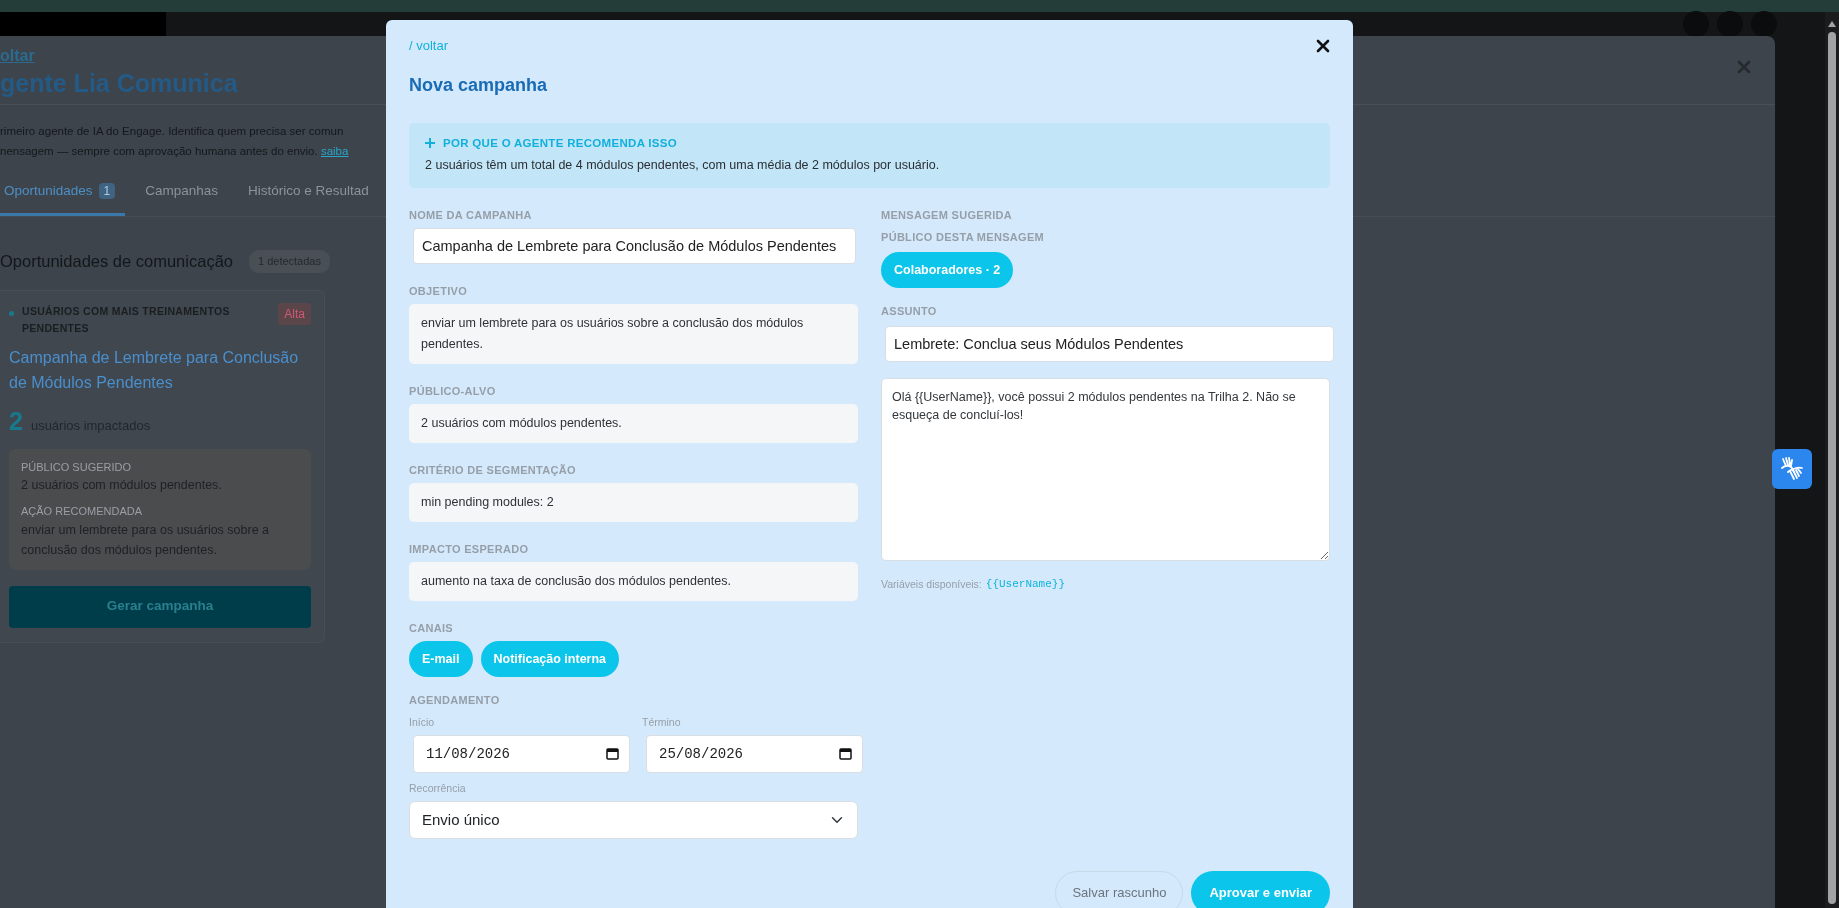 Image resolution: width=1839 pixels, height=908 pixels. I want to click on approve-send-button: Aprovar e enviar, so click(1260, 889).